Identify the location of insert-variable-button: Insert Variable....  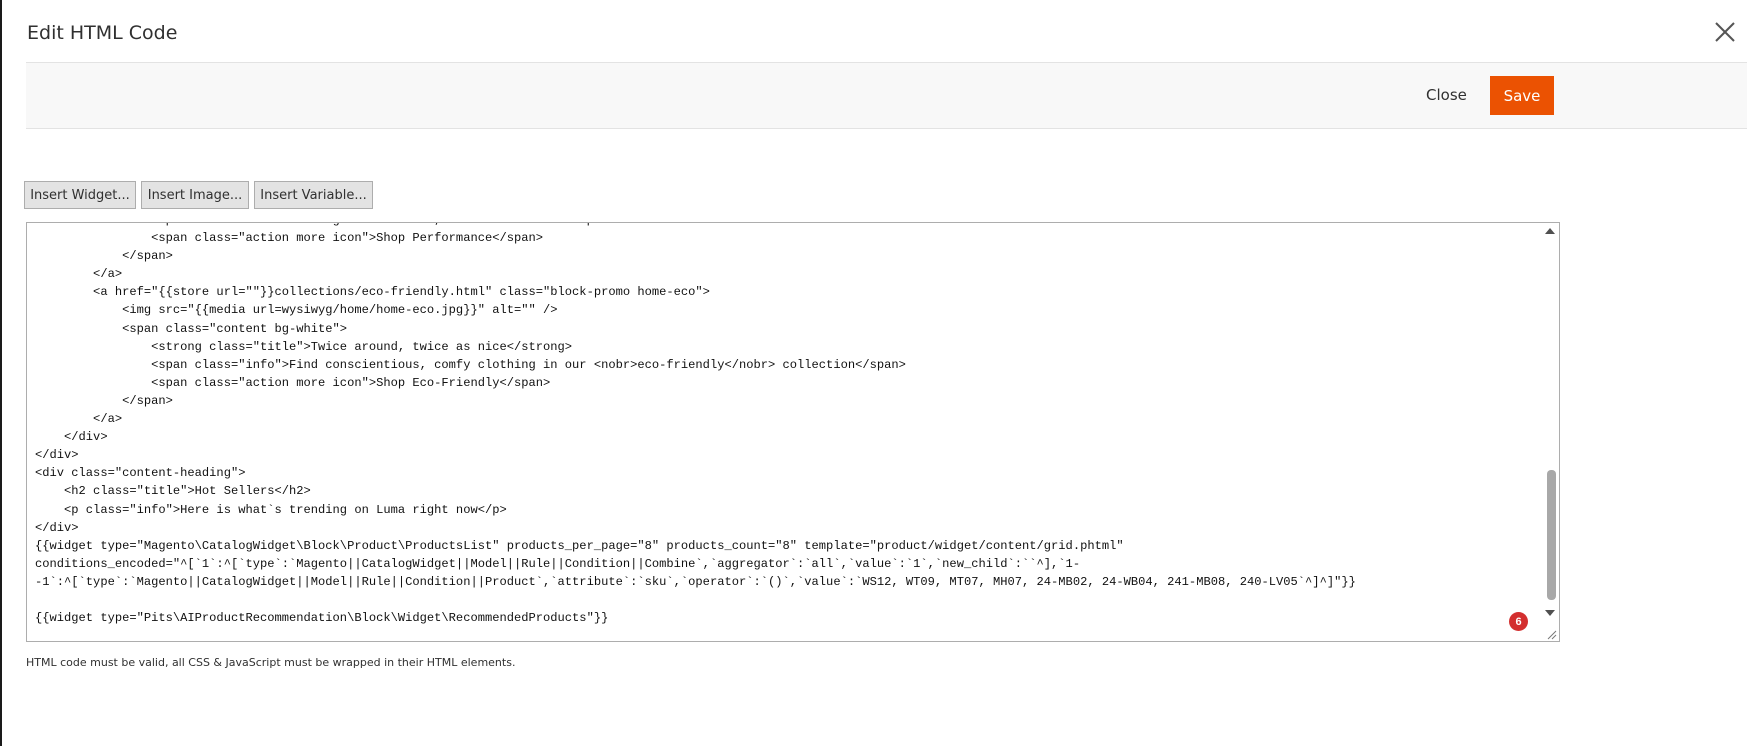
(313, 195).